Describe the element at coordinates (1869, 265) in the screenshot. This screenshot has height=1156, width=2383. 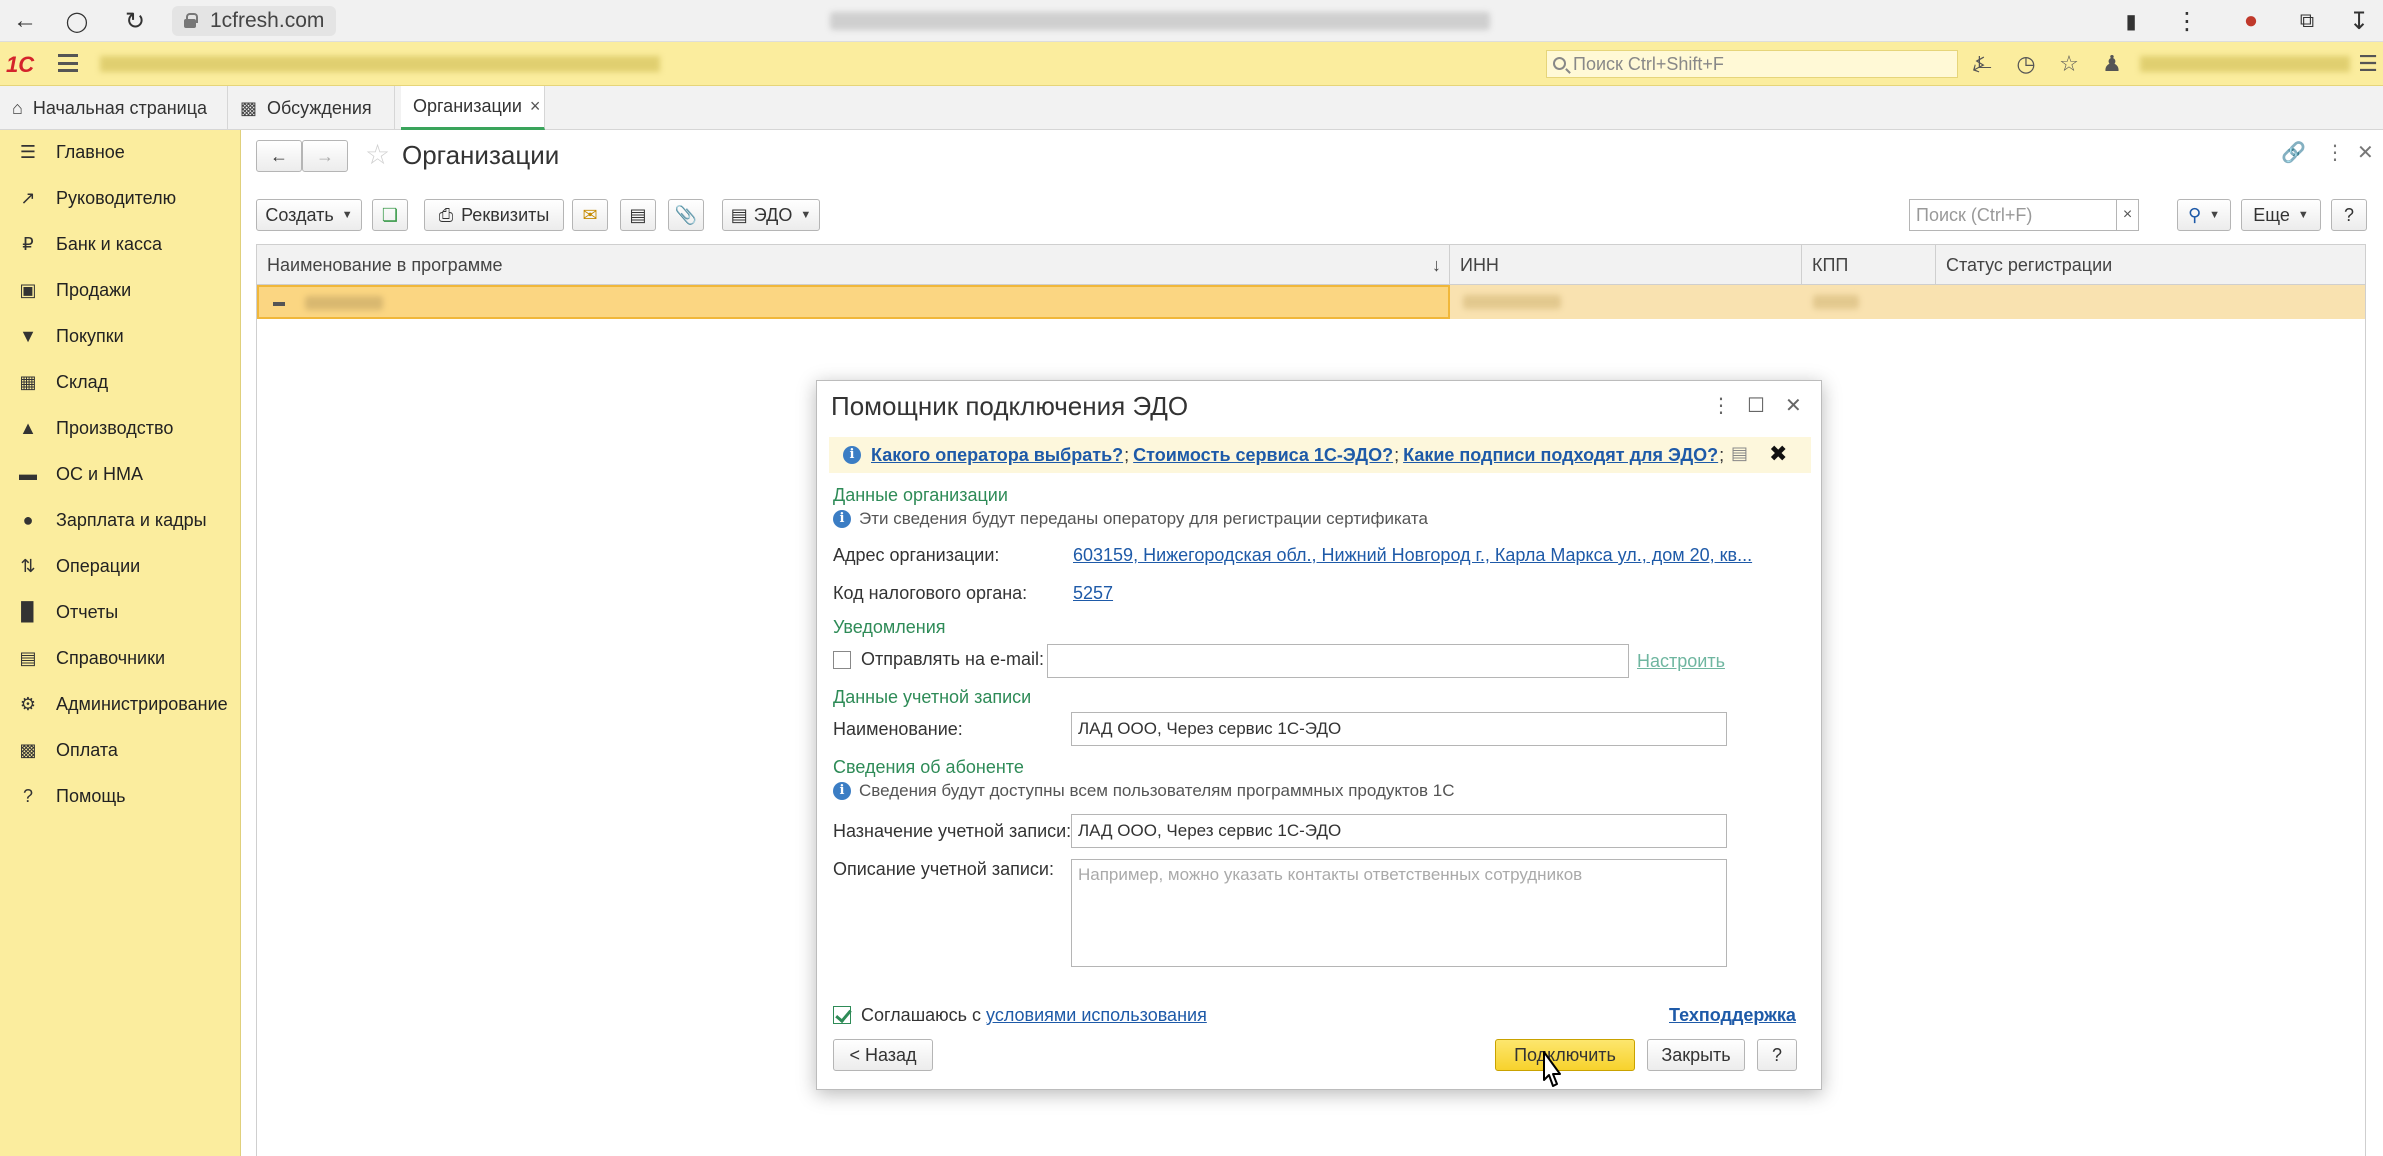
I see `column-header-kpp: КПП` at that location.